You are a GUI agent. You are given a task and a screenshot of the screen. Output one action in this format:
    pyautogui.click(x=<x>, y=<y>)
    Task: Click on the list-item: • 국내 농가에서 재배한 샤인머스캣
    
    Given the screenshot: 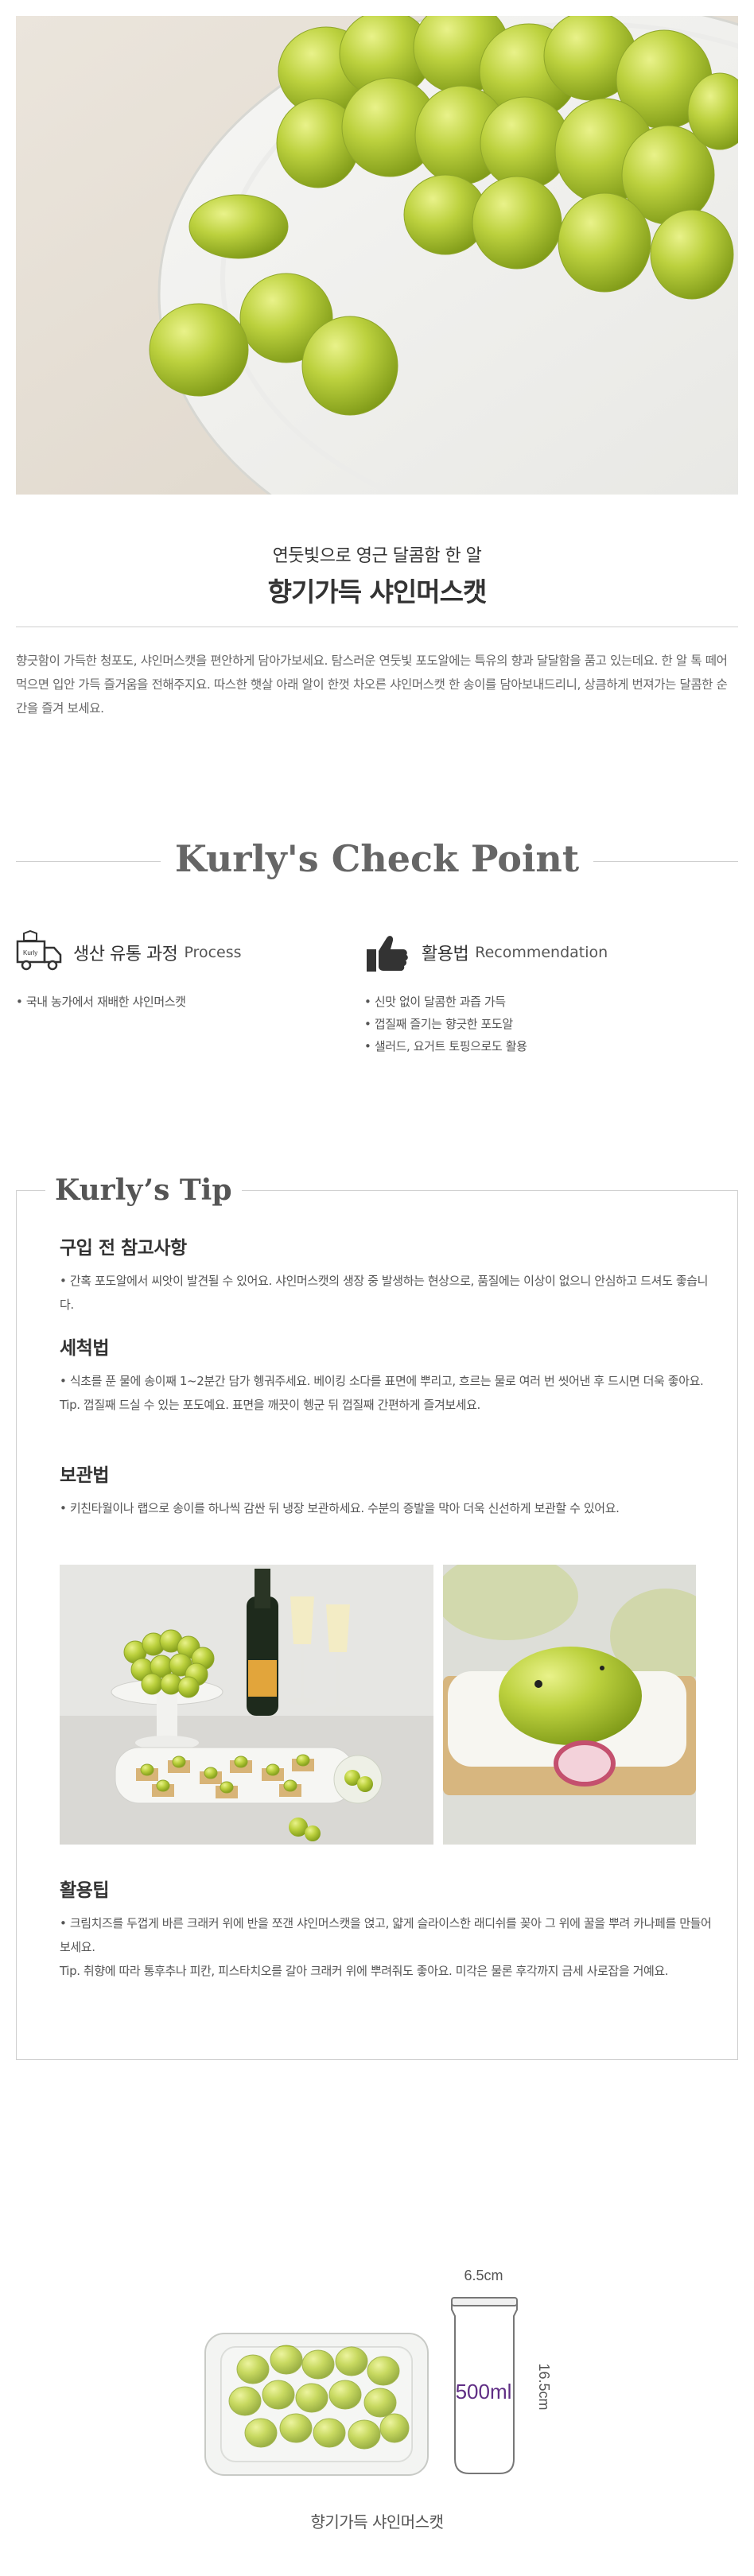 What is the action you would take?
    pyautogui.click(x=101, y=1002)
    